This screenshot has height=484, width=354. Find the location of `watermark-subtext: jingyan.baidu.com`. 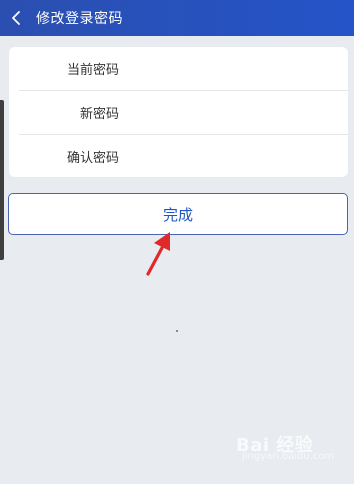

watermark-subtext: jingyan.baidu.com is located at coordinates (288, 456).